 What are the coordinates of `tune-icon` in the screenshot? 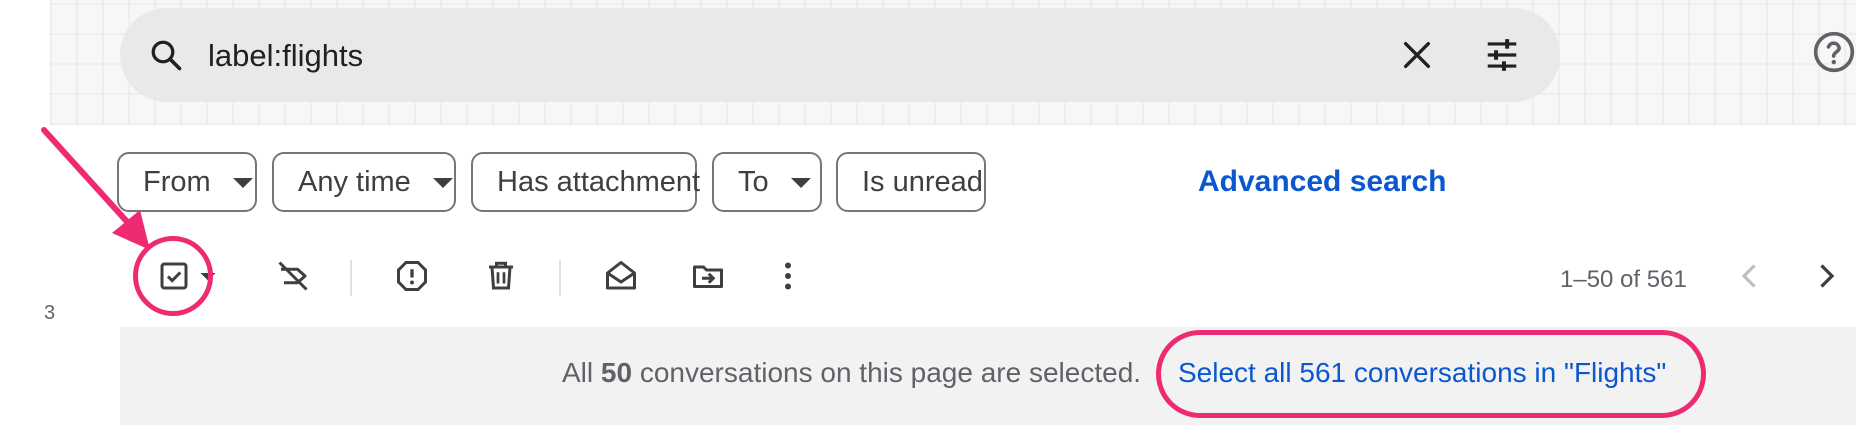 It's located at (1502, 55).